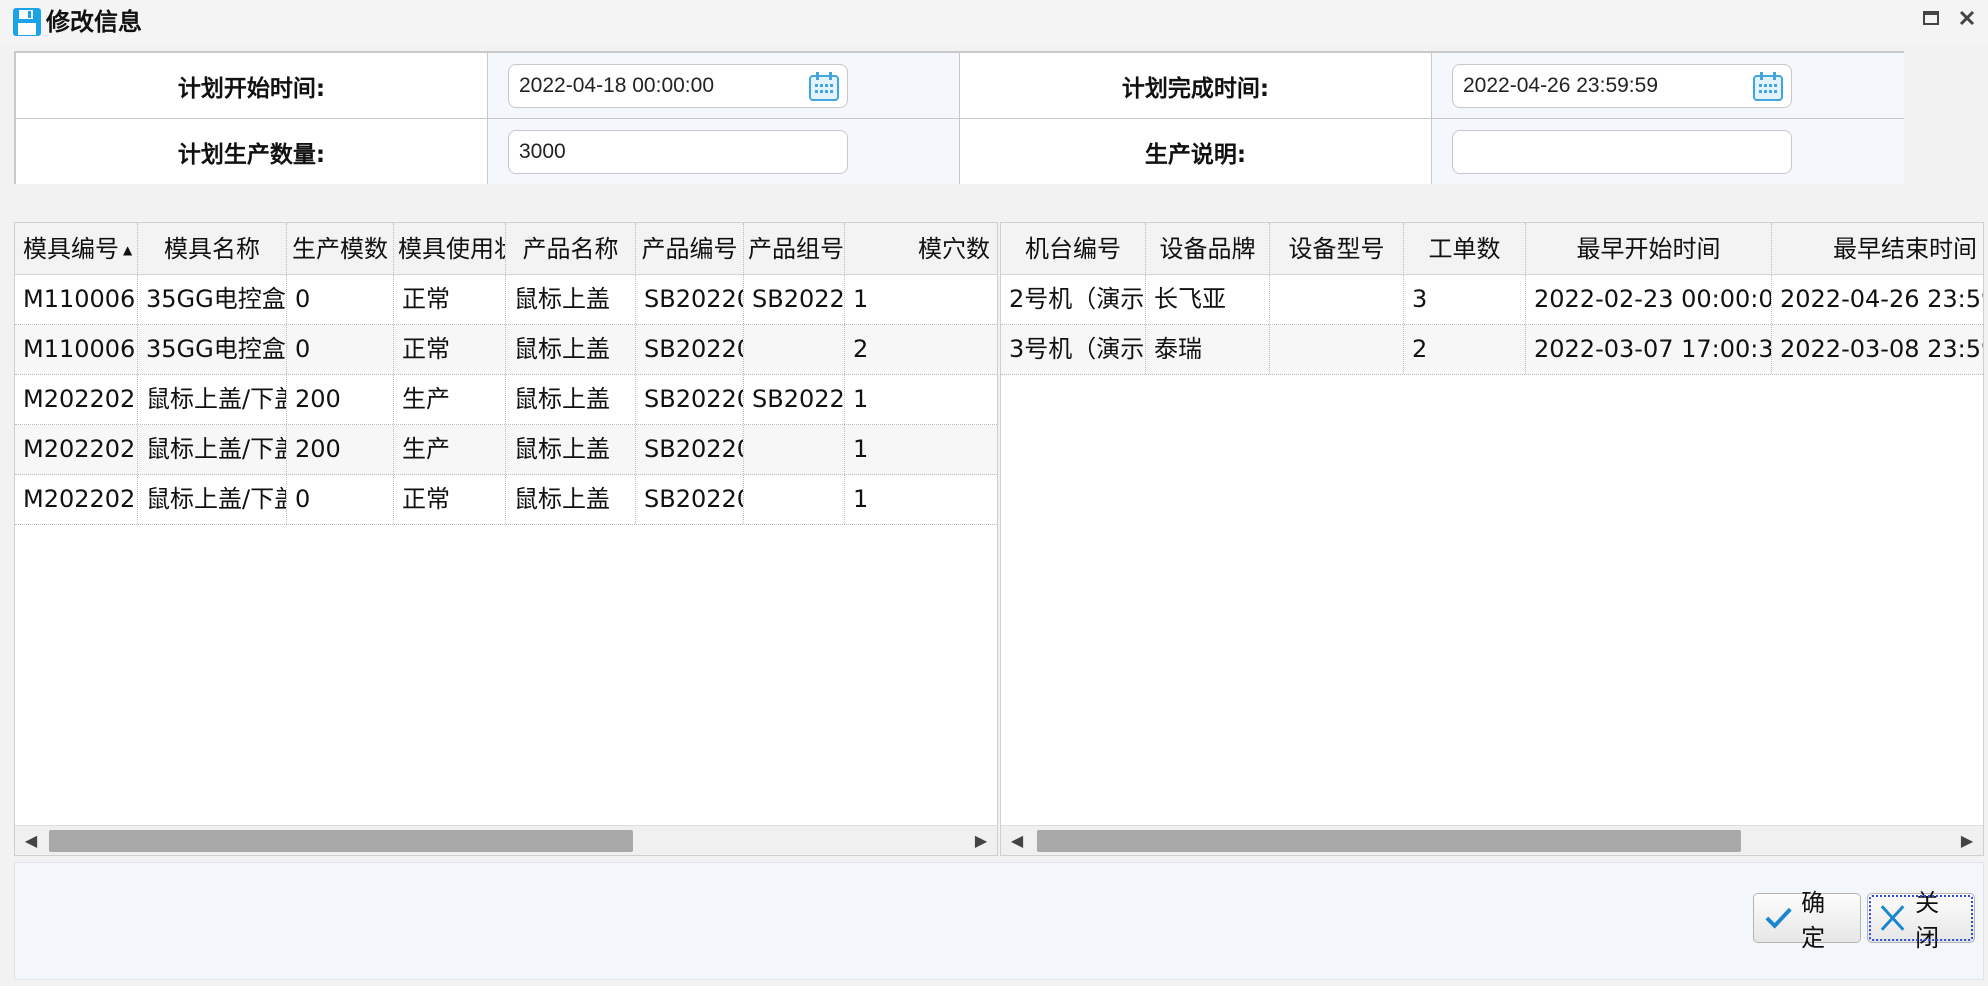  Describe the element at coordinates (340, 249) in the screenshot. I see `col-production-count: 生产模数` at that location.